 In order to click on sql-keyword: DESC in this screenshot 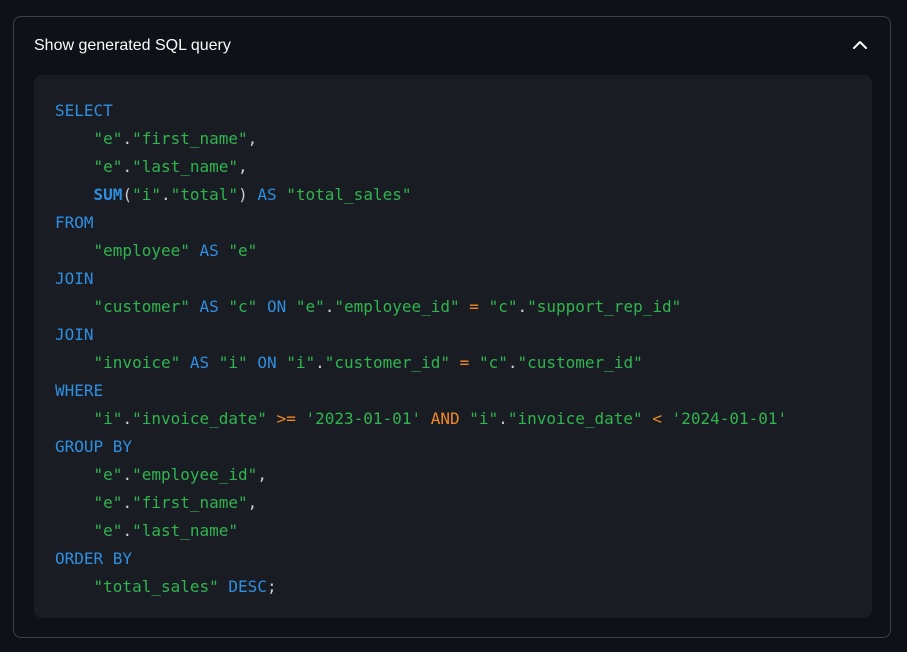, I will do `click(247, 586)`.